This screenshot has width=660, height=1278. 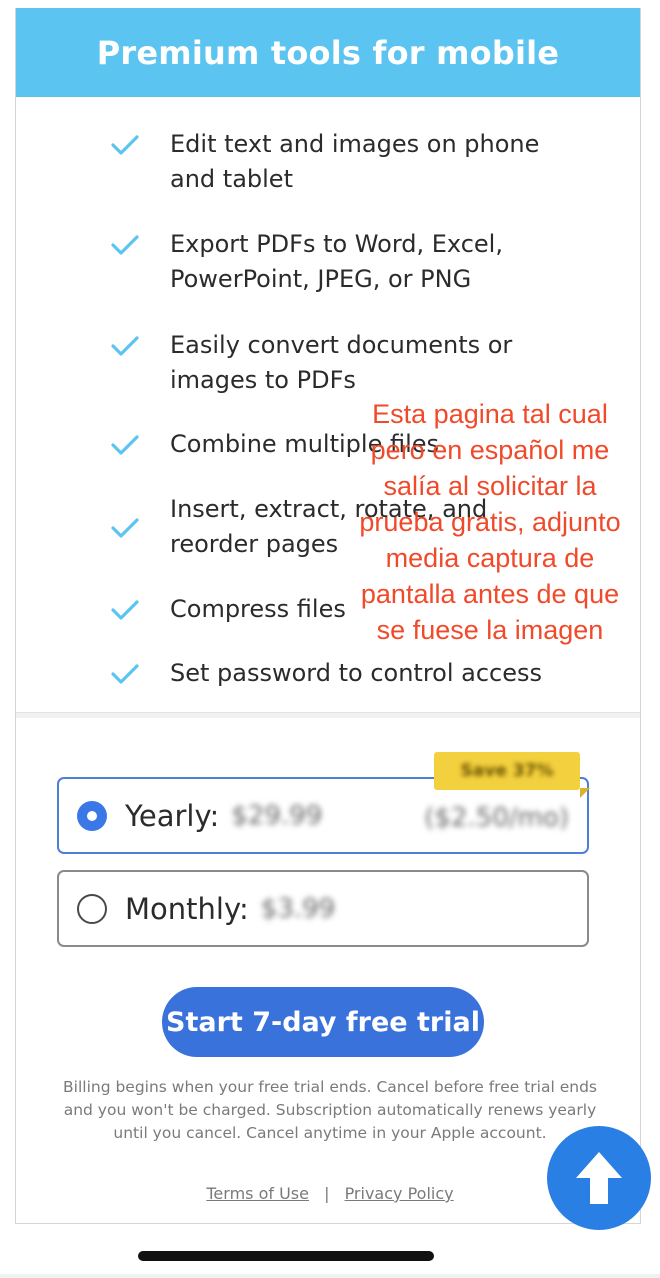 What do you see at coordinates (92, 815) in the screenshot?
I see `radio-selected-icon` at bounding box center [92, 815].